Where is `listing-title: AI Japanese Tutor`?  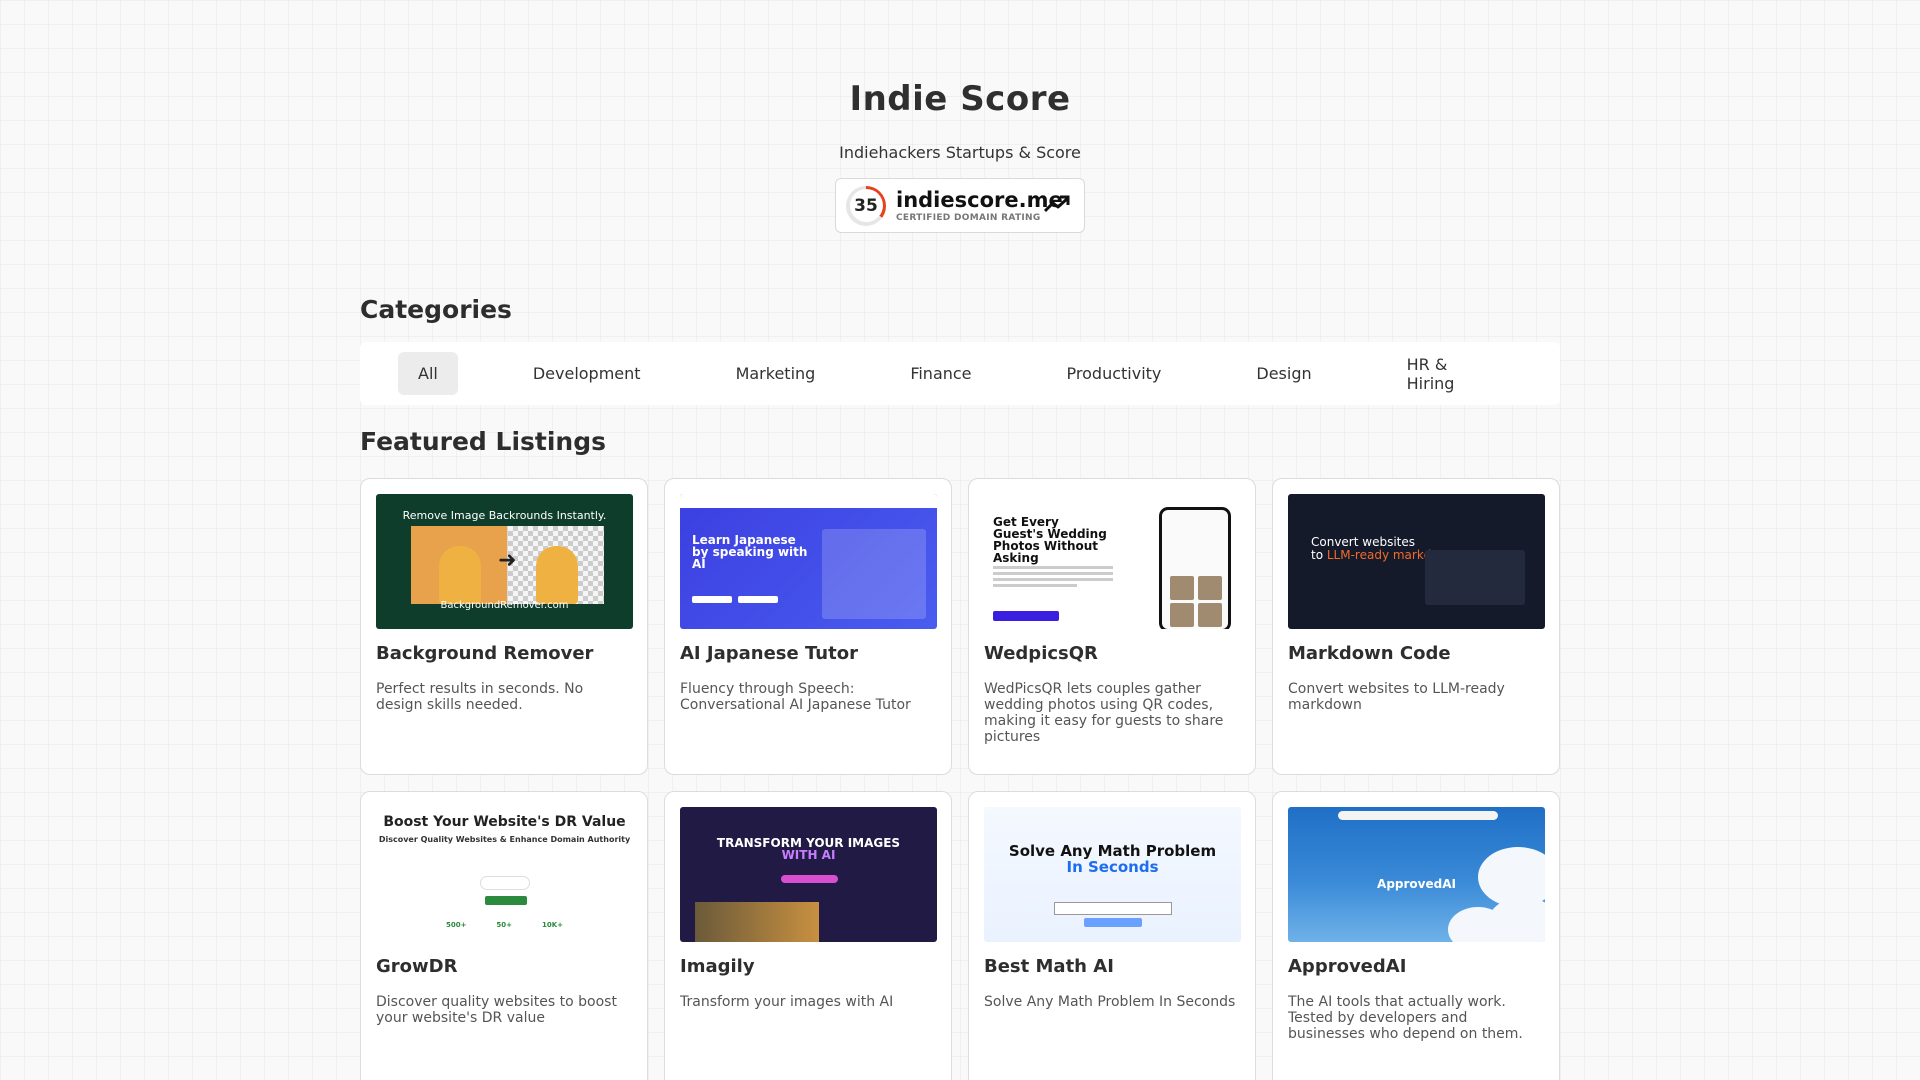
listing-title: AI Japanese Tutor is located at coordinates (769, 653).